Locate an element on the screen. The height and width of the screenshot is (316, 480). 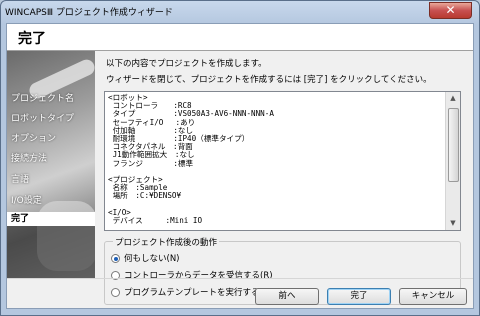
page-title: 完了 is located at coordinates (32, 39).